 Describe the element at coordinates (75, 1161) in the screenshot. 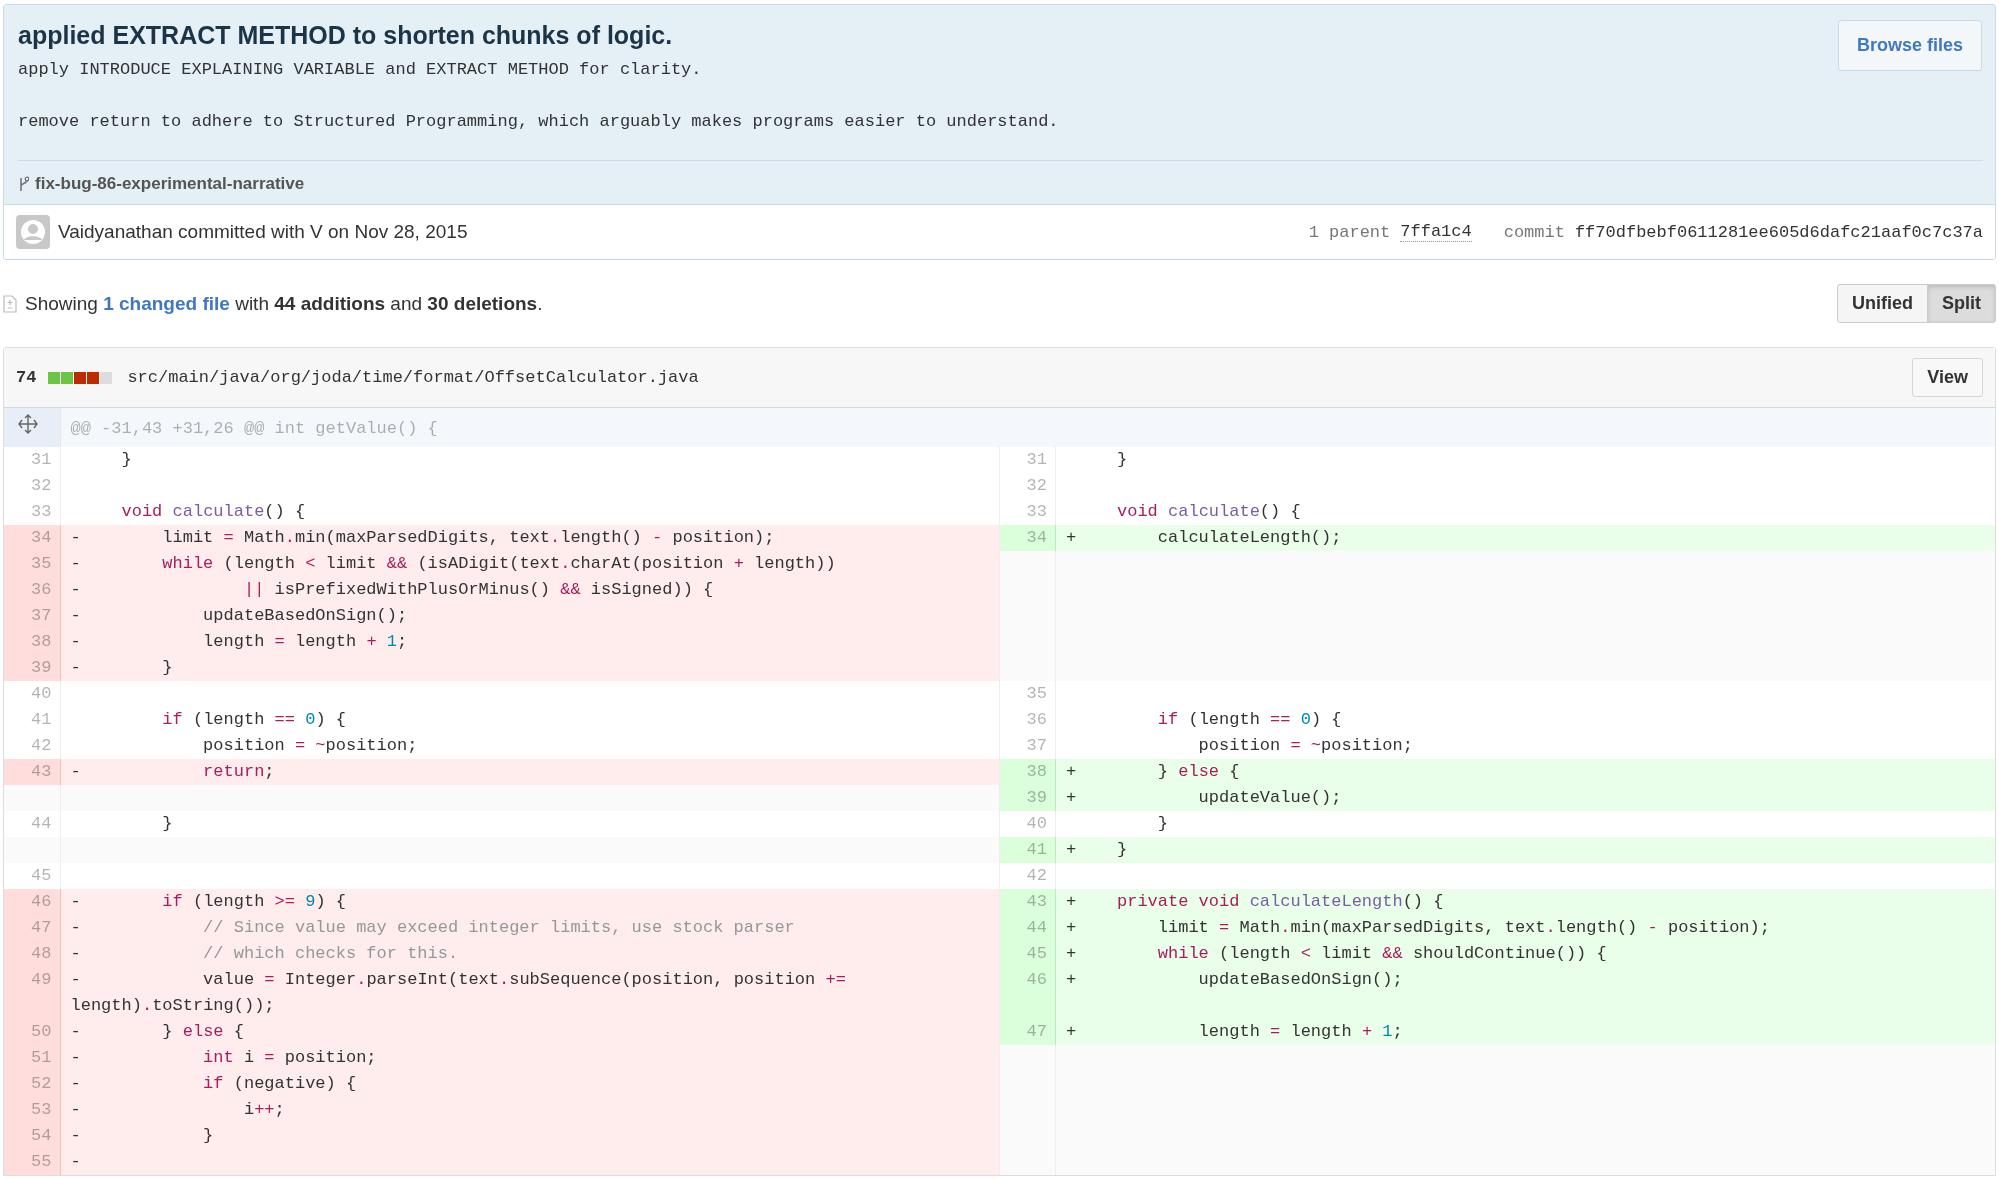

I see `code-line: -` at that location.